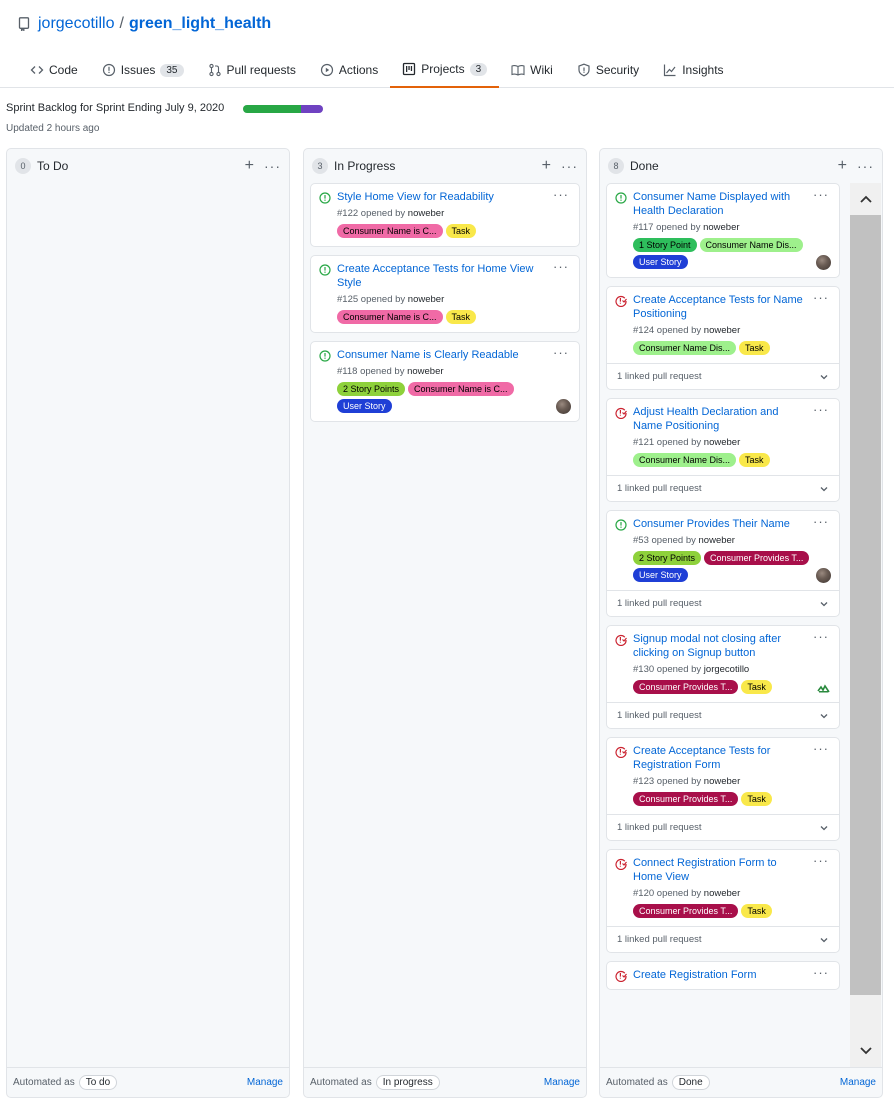 This screenshot has height=1102, width=894. What do you see at coordinates (200, 24) in the screenshot?
I see `repo-name-link: green_light_health` at bounding box center [200, 24].